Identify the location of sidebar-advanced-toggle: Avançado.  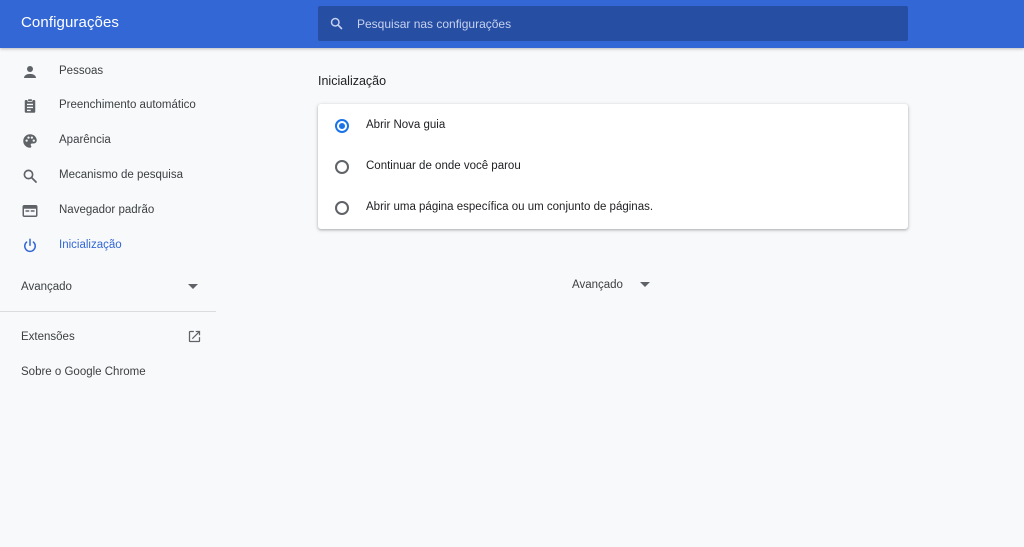
(108, 287).